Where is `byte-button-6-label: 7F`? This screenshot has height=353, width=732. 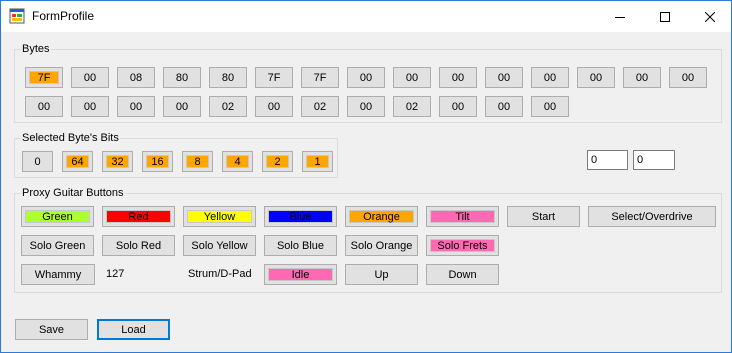 byte-button-6-label: 7F is located at coordinates (320, 77).